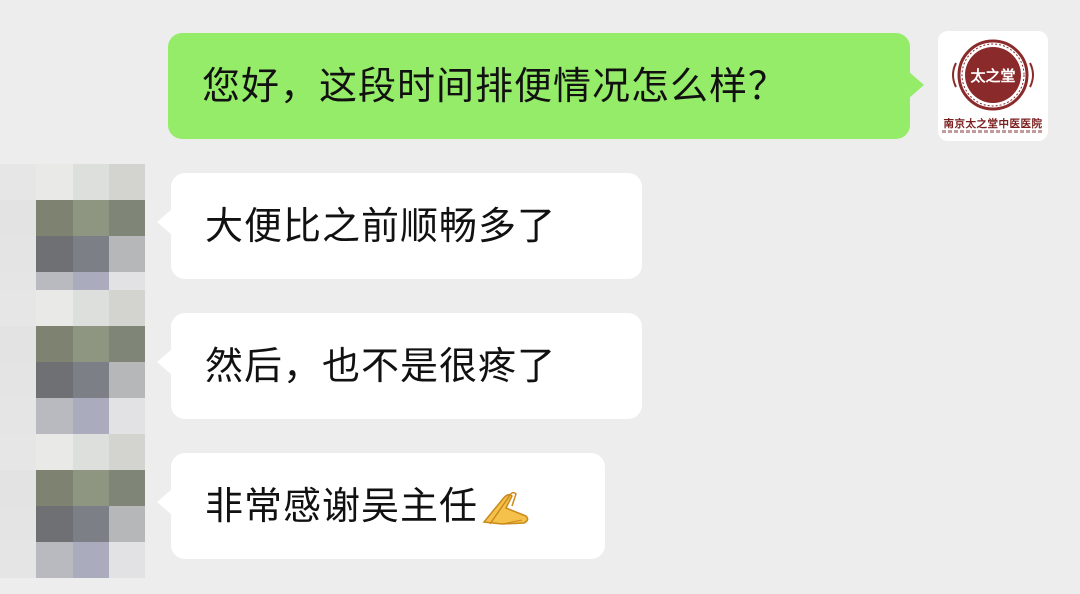 This screenshot has height=594, width=1080. I want to click on logo-characters: 太之堂, so click(992, 76).